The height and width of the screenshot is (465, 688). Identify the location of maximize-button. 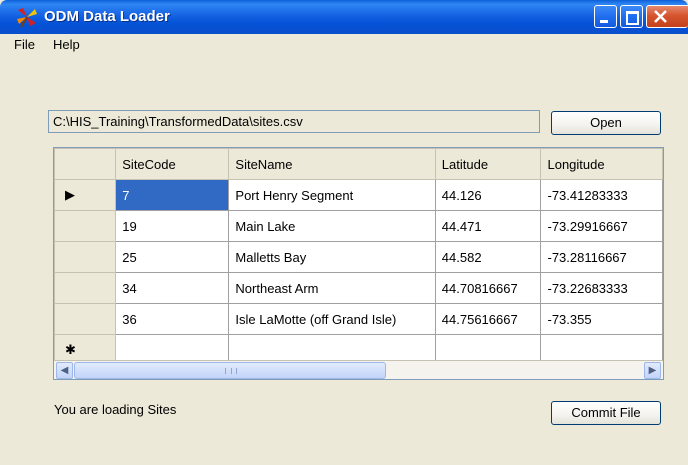
(631, 16).